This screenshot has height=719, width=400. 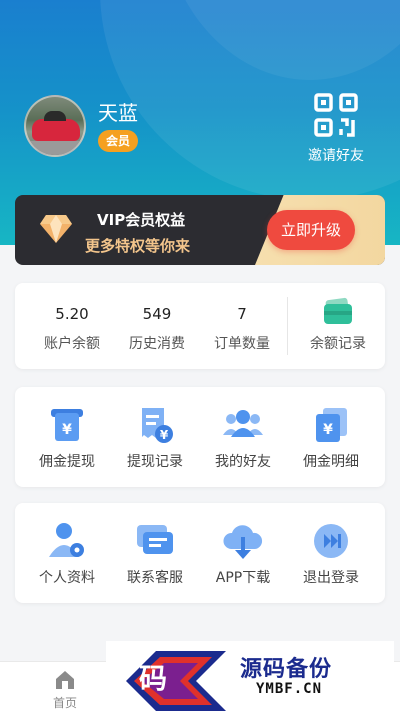 I want to click on download-icon, so click(x=243, y=542).